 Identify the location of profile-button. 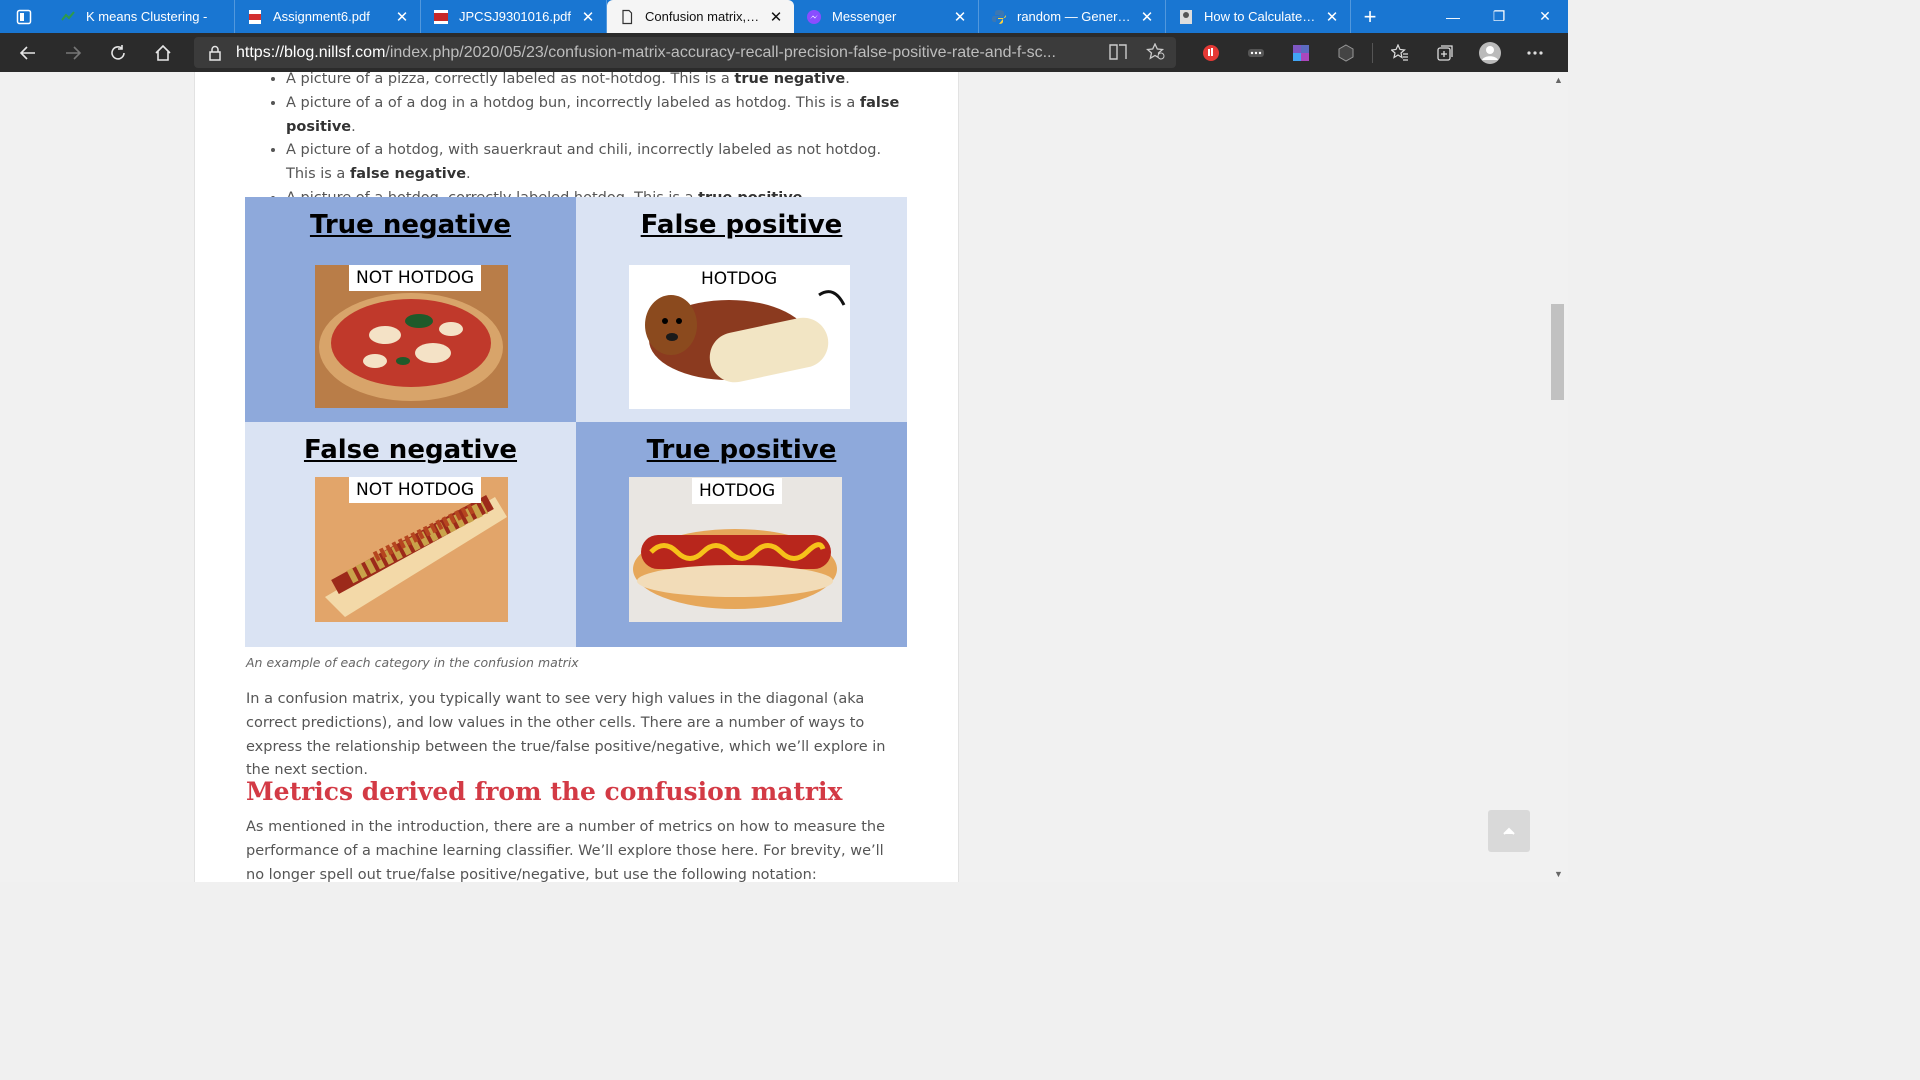
(1489, 52).